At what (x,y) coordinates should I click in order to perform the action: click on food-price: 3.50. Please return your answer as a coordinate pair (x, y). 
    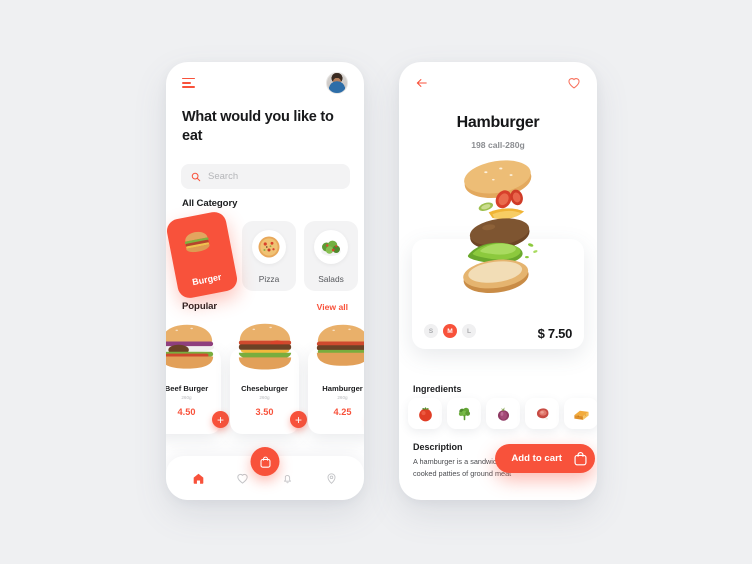
    Looking at the image, I should click on (264, 412).